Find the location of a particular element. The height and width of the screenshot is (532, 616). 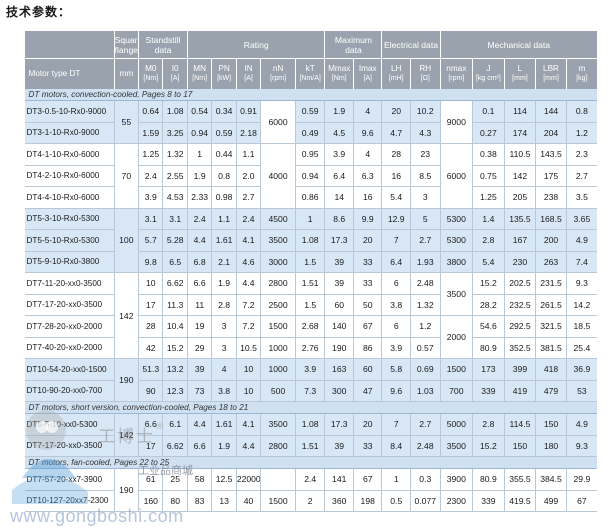

value-cell-kt: 1.08 is located at coordinates (309, 240).